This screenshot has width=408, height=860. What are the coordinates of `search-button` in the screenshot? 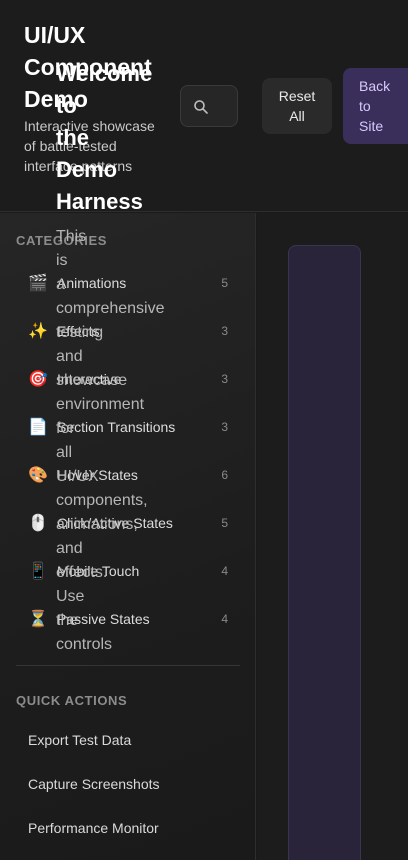 It's located at (209, 106).